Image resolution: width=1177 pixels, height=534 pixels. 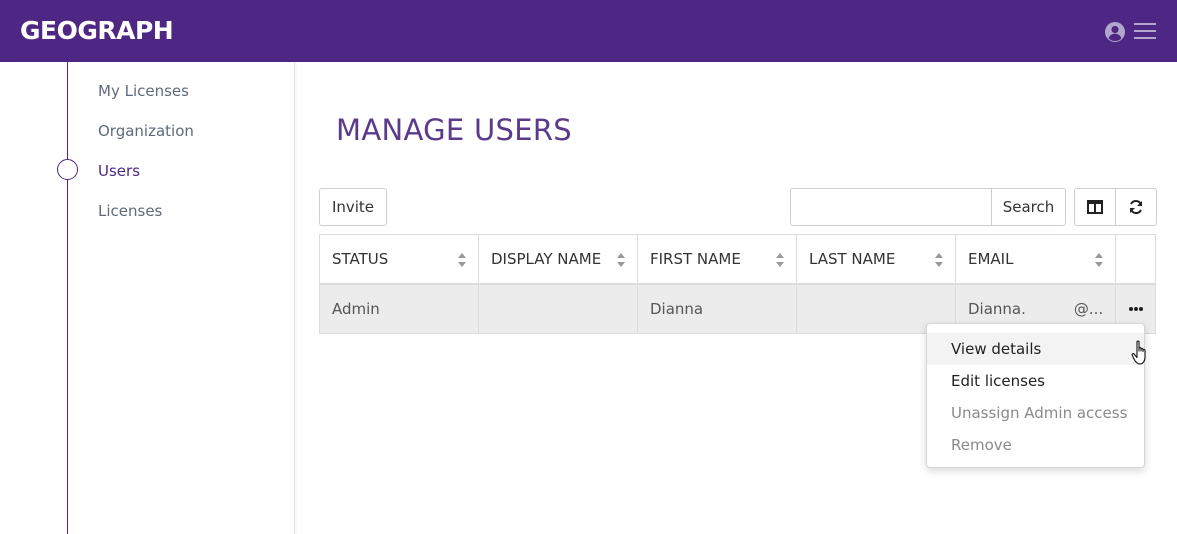 What do you see at coordinates (1035, 445) in the screenshot?
I see `menu-item-remove: Remove` at bounding box center [1035, 445].